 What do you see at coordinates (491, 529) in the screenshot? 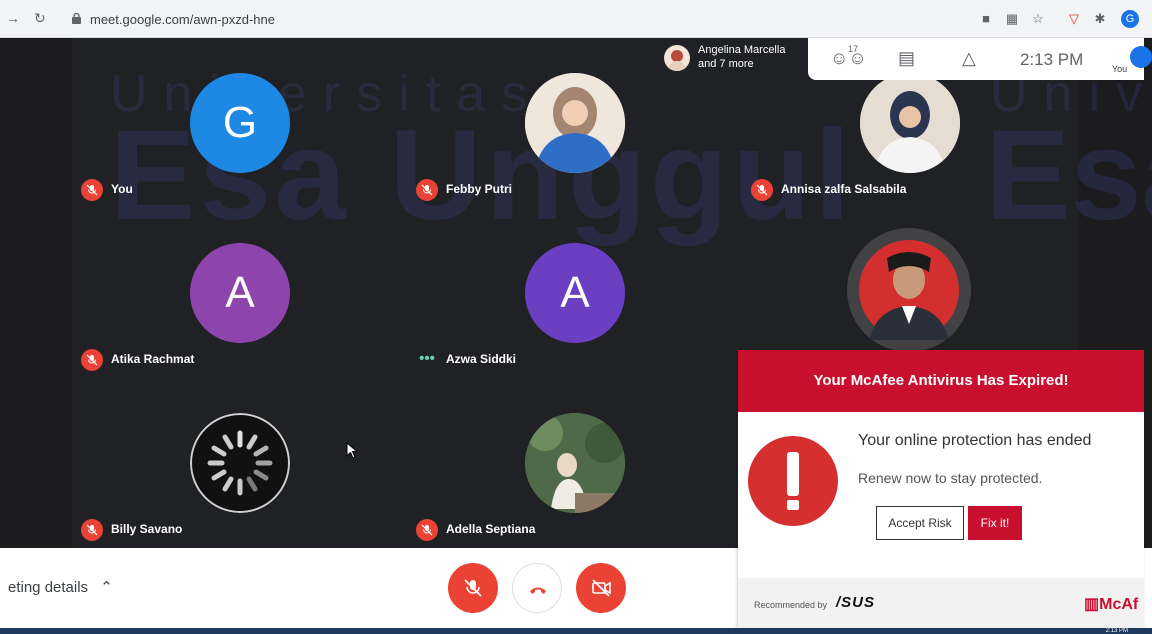
I see `participant-name: Adella Septiana` at bounding box center [491, 529].